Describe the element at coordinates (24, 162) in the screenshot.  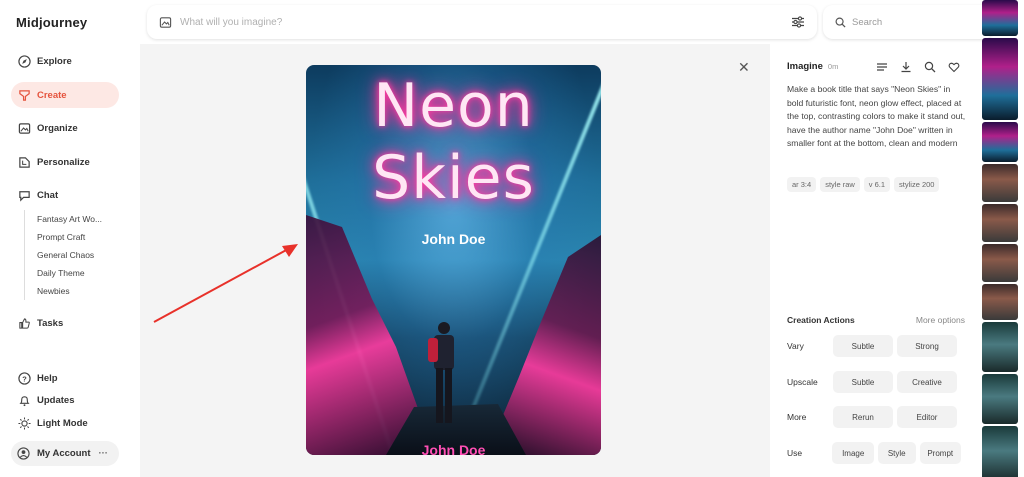
I see `personalize-icon` at that location.